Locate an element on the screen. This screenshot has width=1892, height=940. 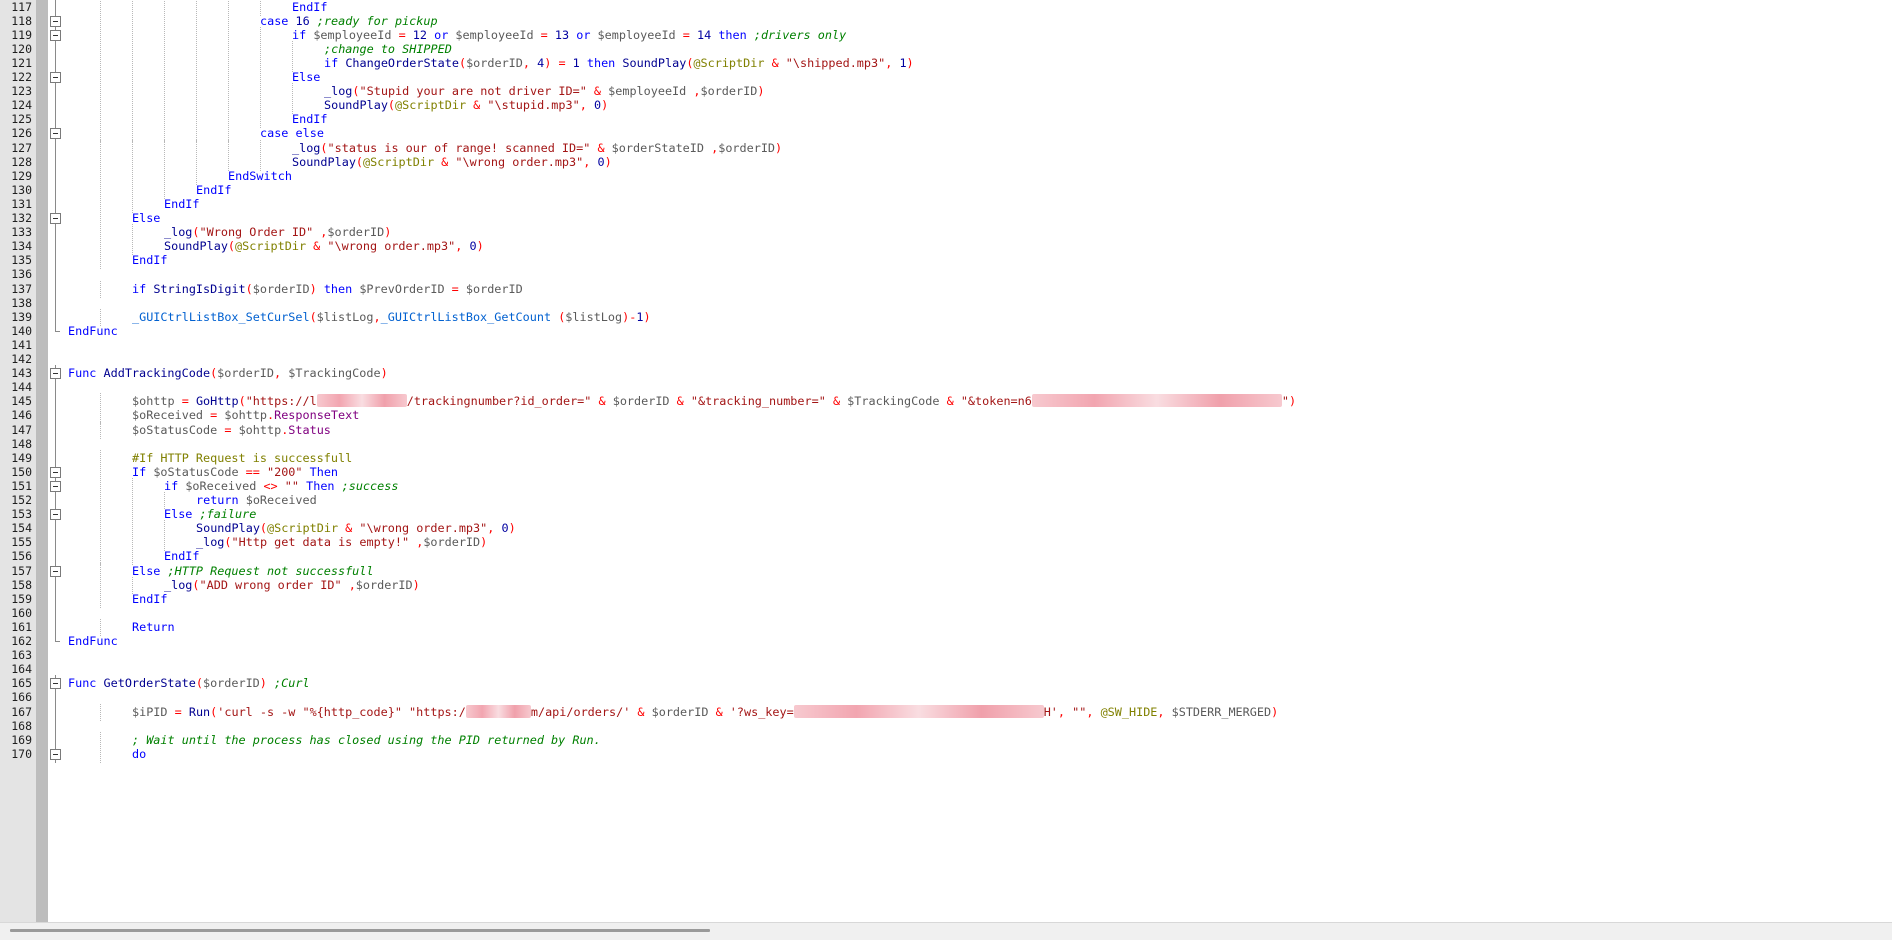
code-token: = is located at coordinates (402, 34).